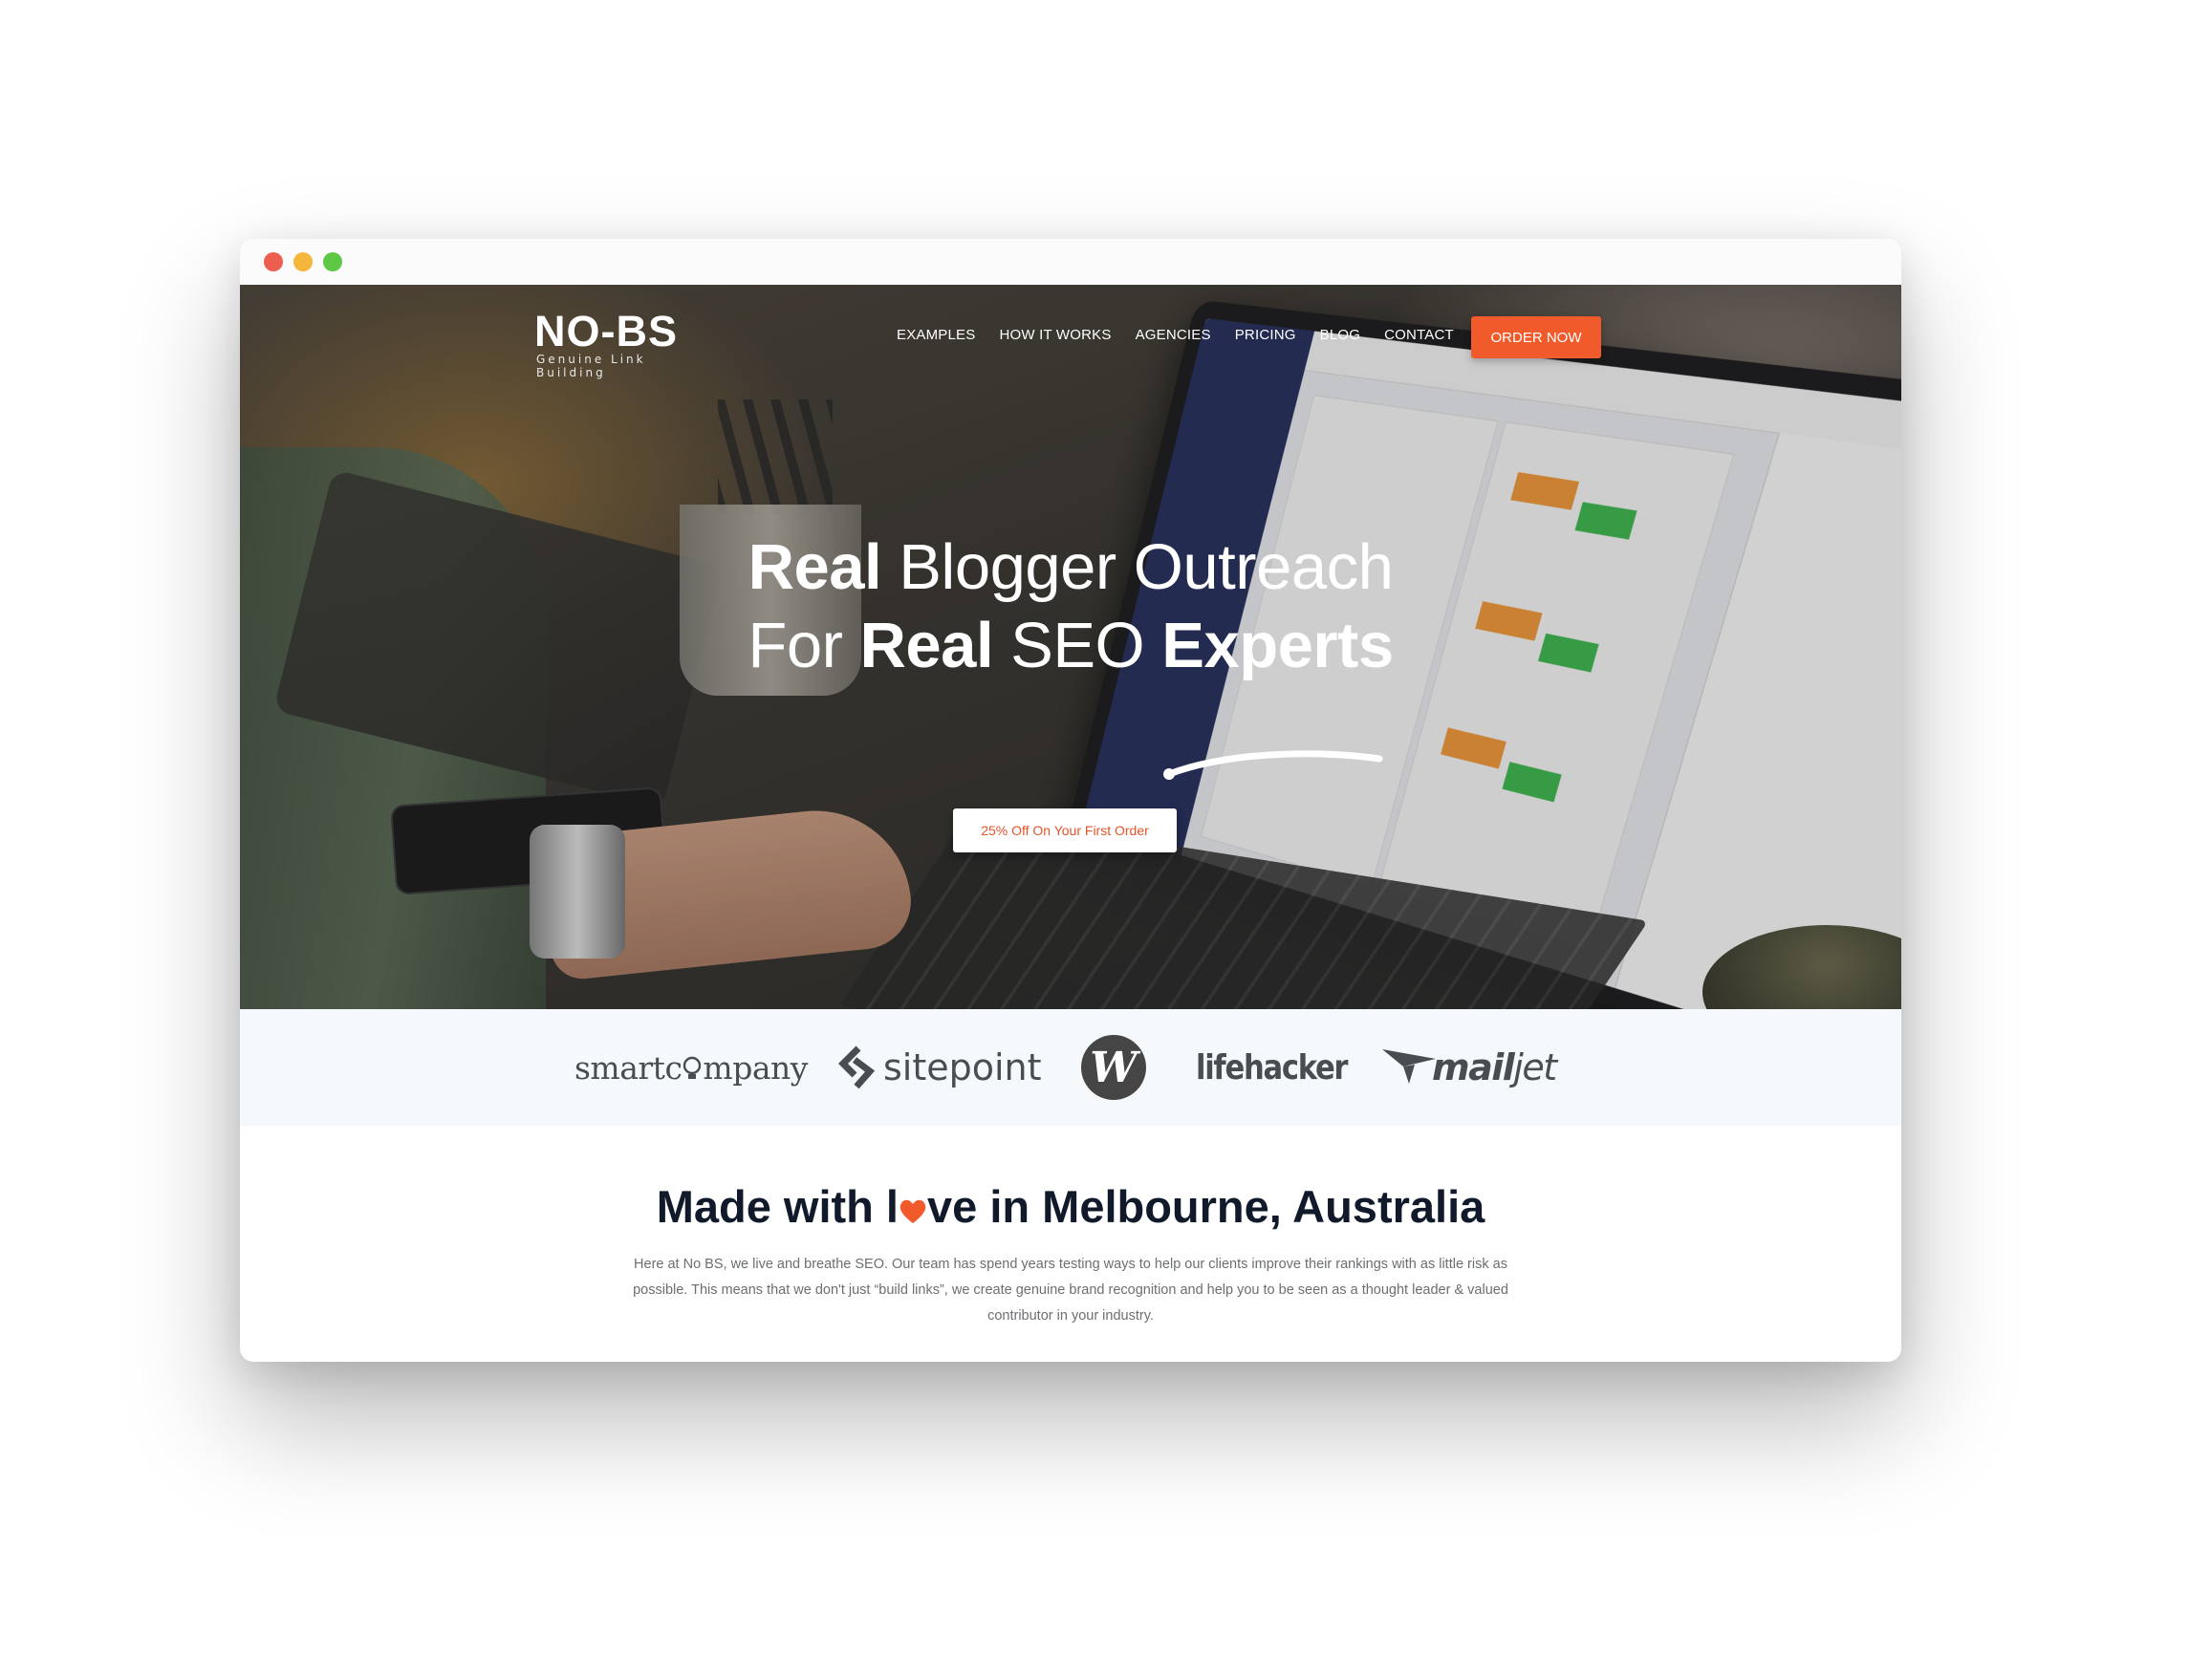  Describe the element at coordinates (804, 645) in the screenshot. I see `hero-line2-pre: For` at that location.